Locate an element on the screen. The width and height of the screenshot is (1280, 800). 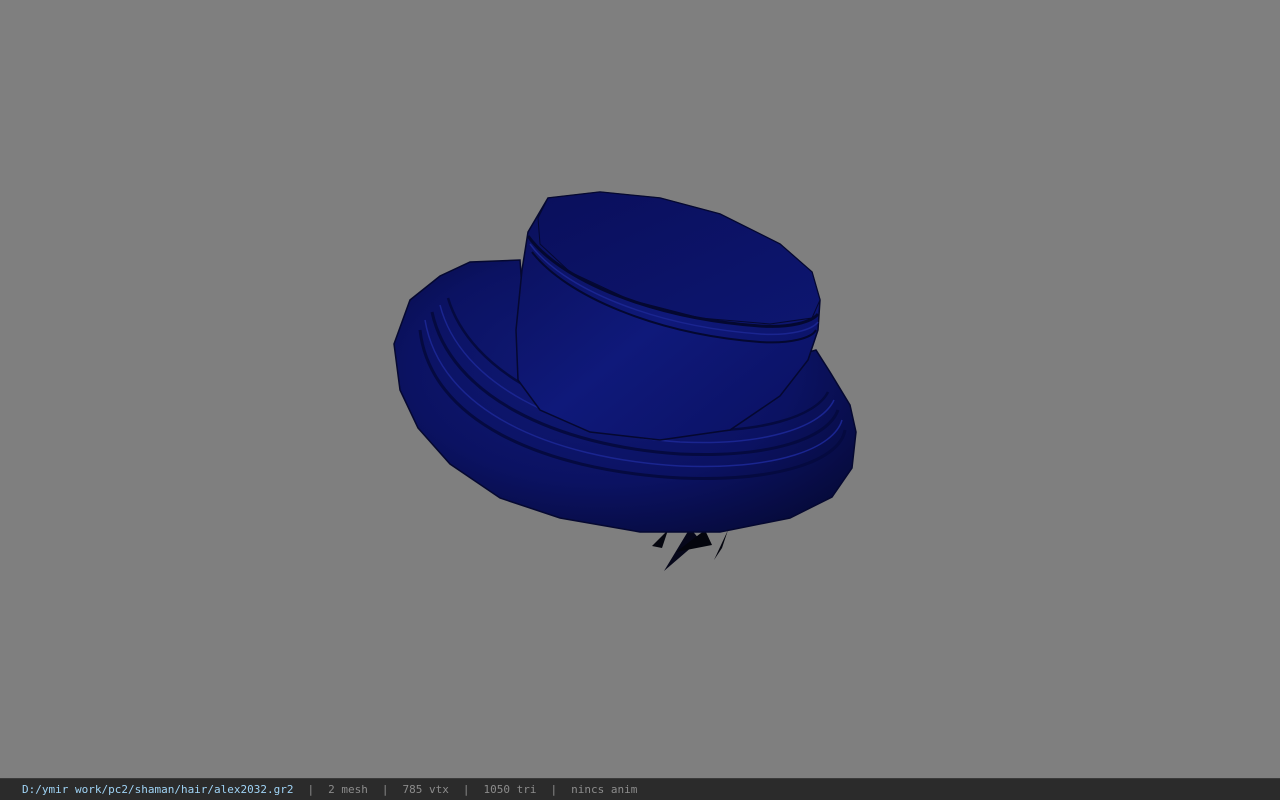
hair-tips is located at coordinates (690, 549).